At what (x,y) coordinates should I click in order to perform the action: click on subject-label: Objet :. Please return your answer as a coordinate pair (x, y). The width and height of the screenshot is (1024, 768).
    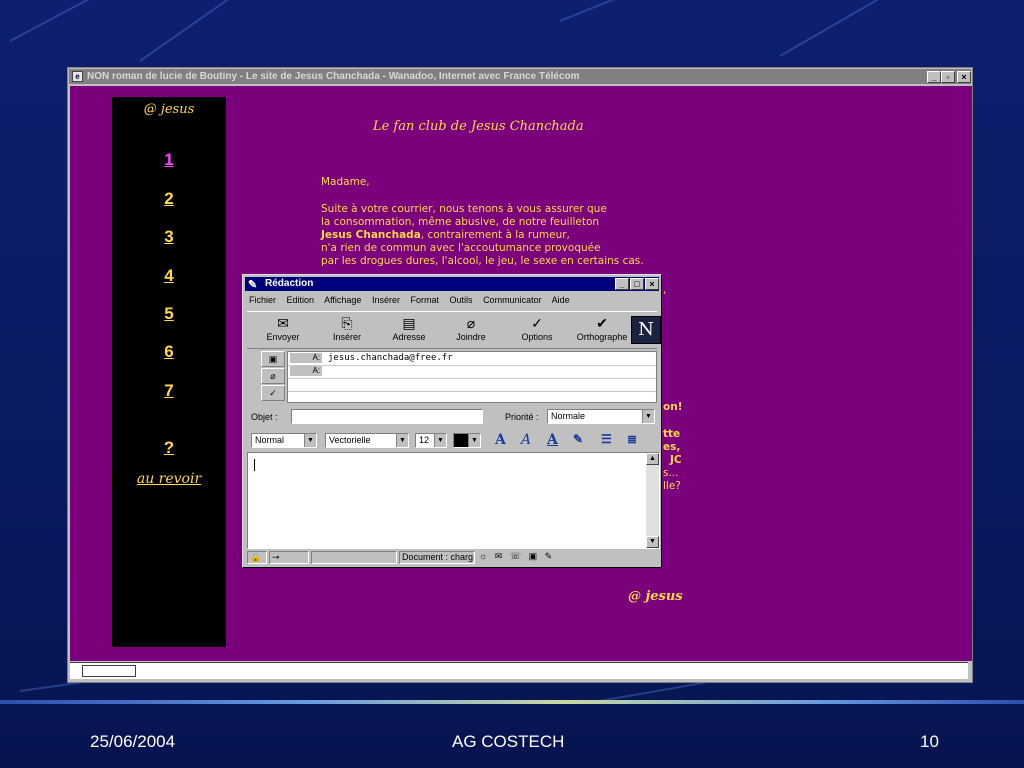
    Looking at the image, I should click on (264, 417).